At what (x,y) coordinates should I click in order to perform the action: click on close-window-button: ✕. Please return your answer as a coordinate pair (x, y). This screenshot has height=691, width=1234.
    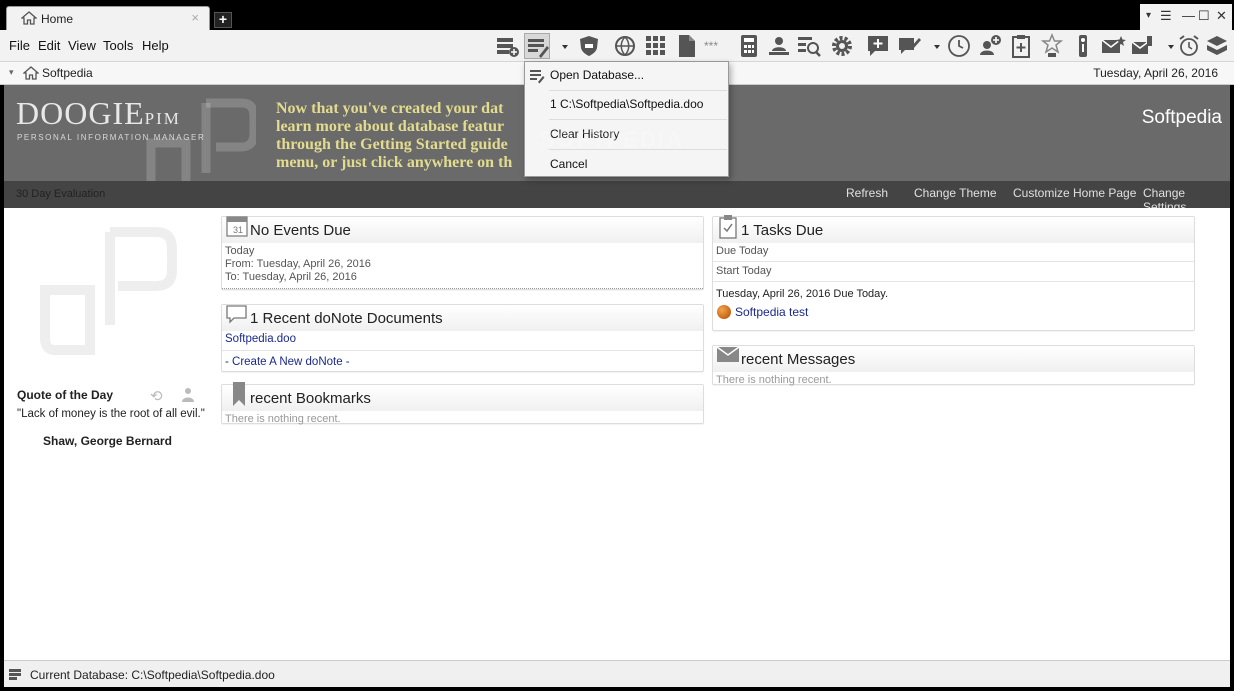
    Looking at the image, I should click on (1221, 16).